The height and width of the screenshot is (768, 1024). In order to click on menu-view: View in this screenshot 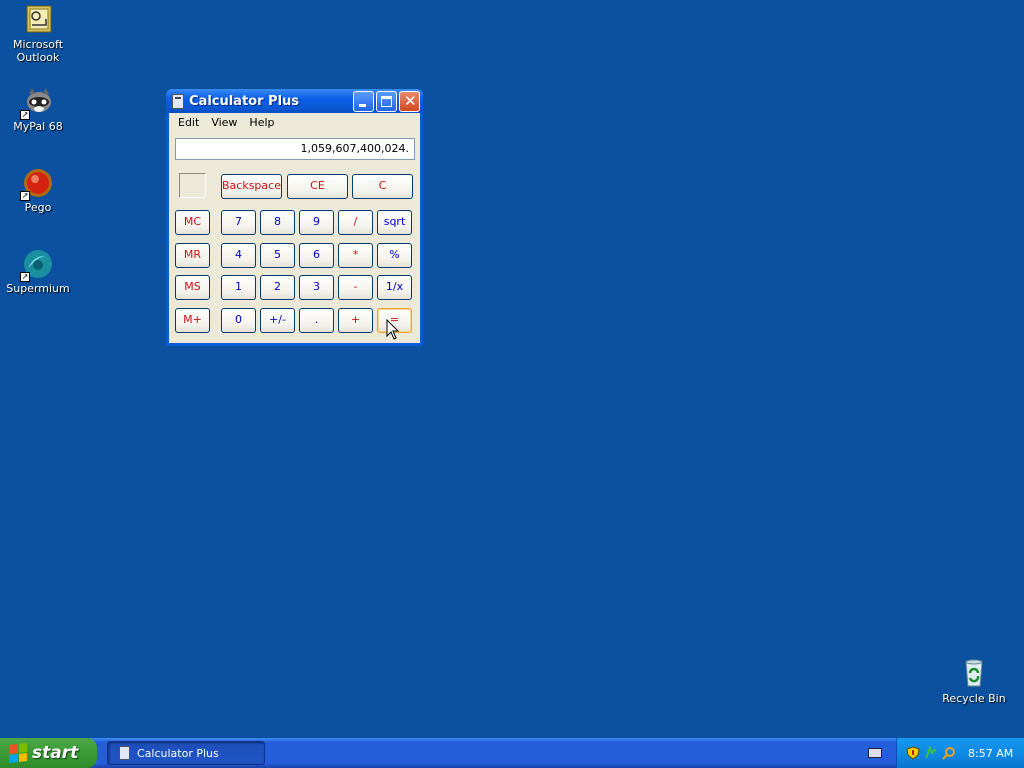, I will do `click(224, 122)`.